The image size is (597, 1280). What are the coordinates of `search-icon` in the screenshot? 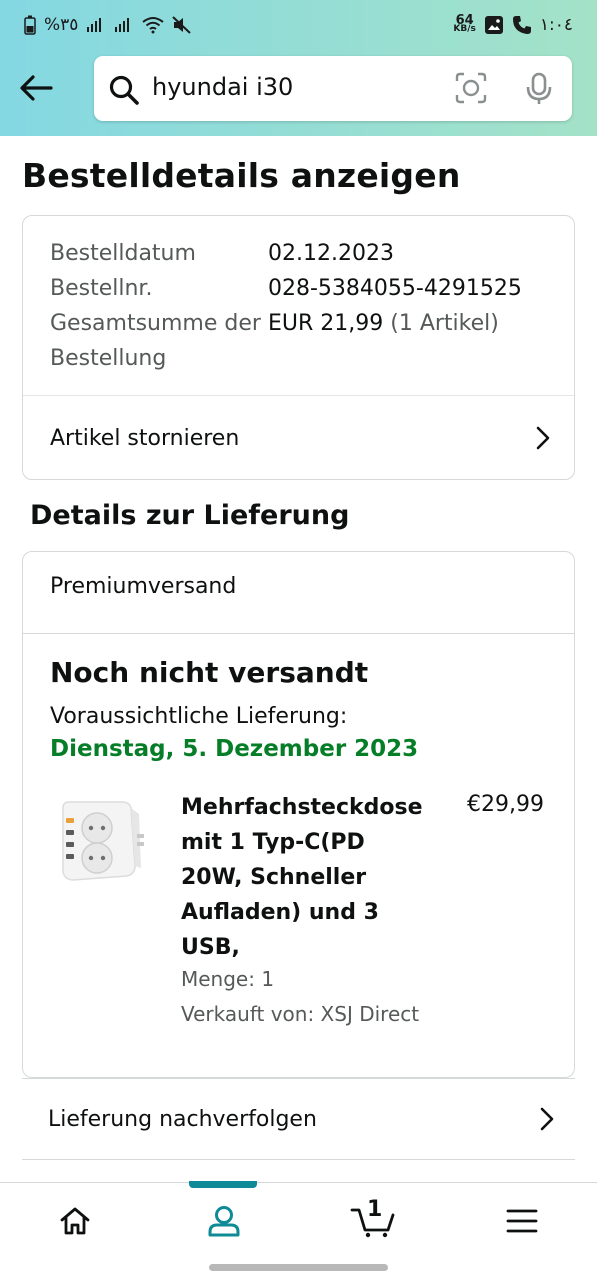 It's located at (124, 90).